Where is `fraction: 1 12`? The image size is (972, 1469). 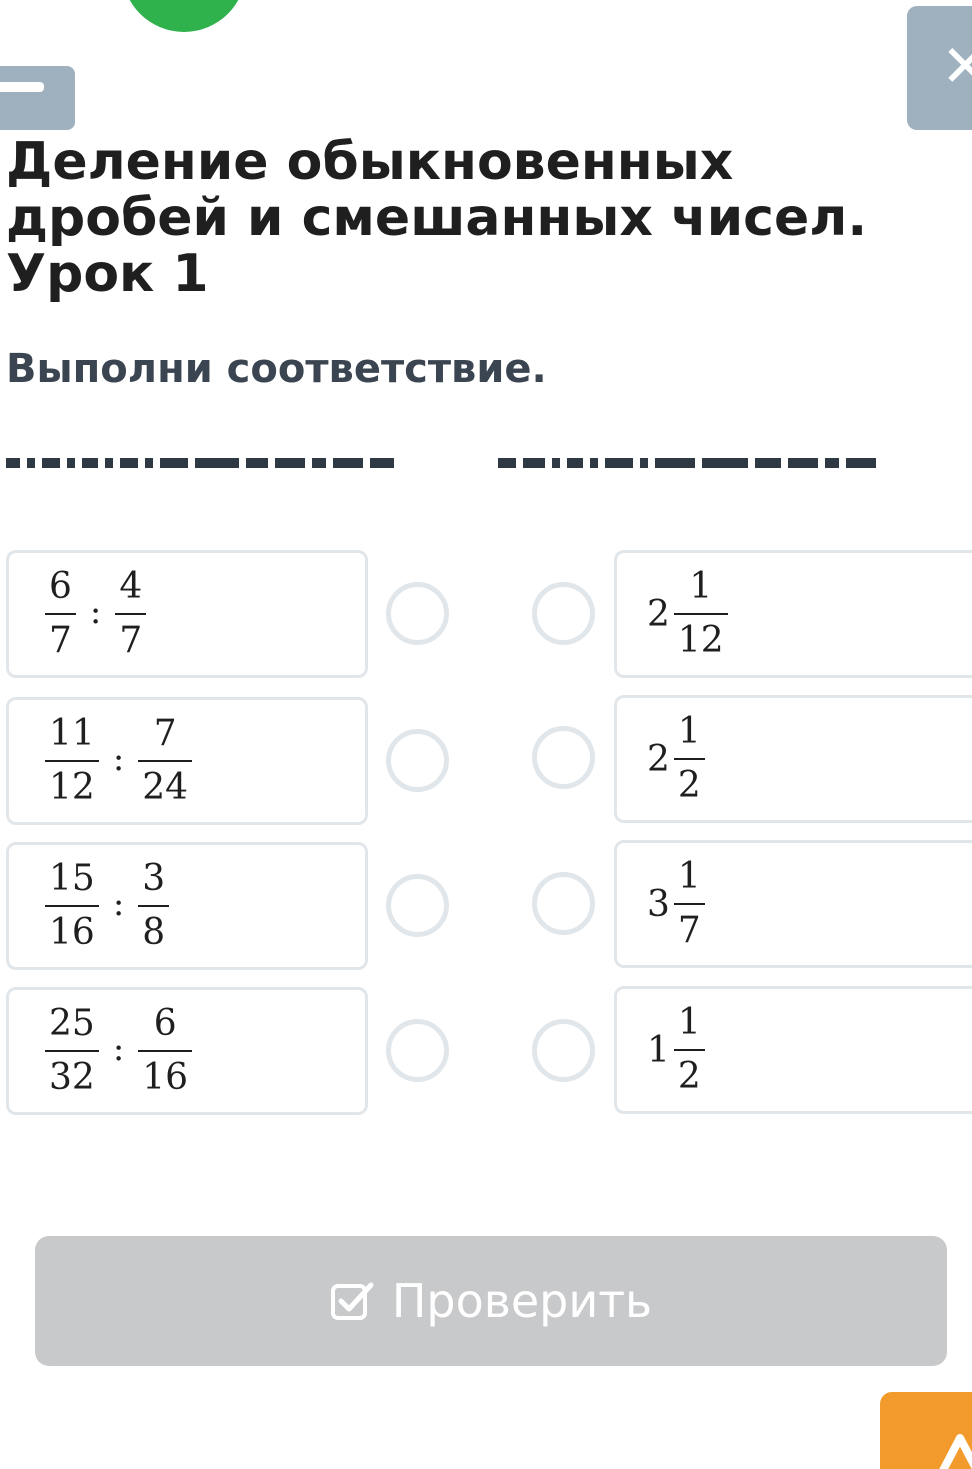 fraction: 1 12 is located at coordinates (700, 614).